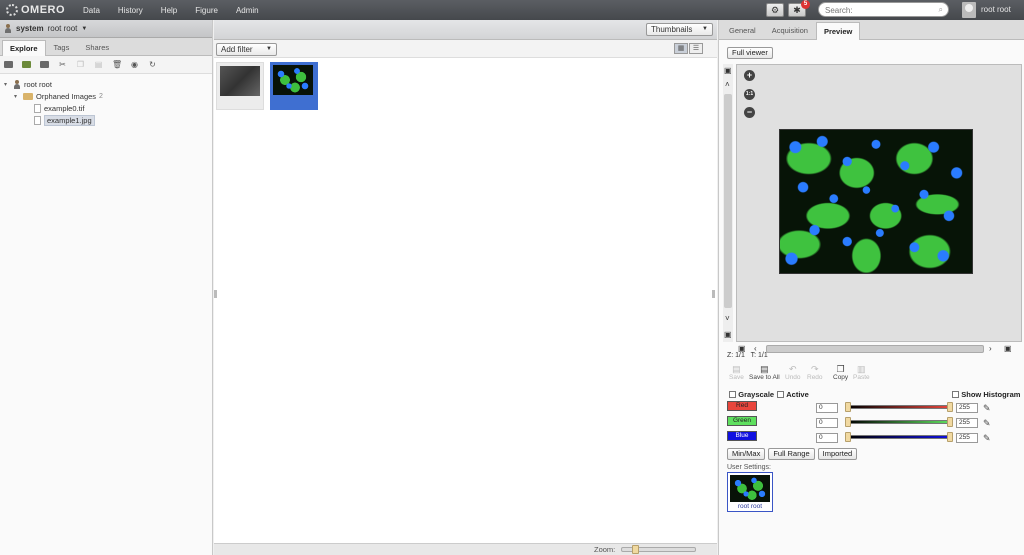 The width and height of the screenshot is (1024, 555). I want to click on channel-red-min: 0, so click(827, 408).